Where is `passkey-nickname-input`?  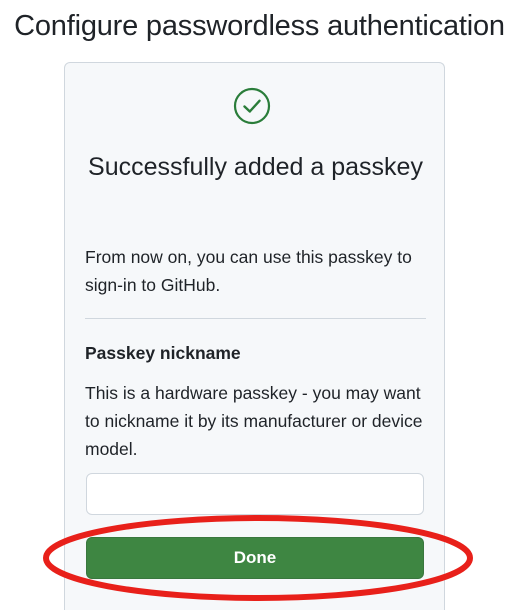 passkey-nickname-input is located at coordinates (255, 494).